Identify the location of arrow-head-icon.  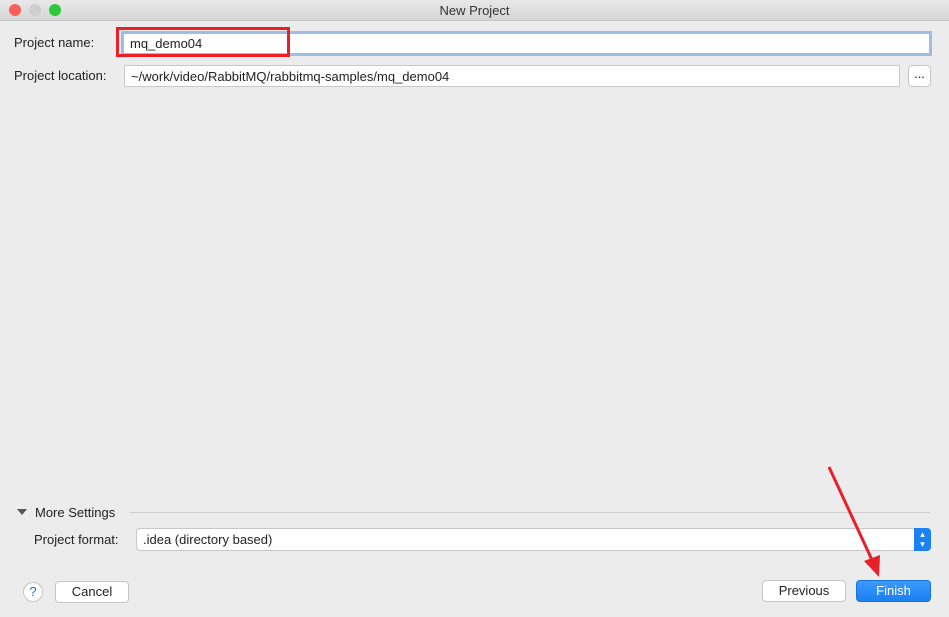
(872, 566).